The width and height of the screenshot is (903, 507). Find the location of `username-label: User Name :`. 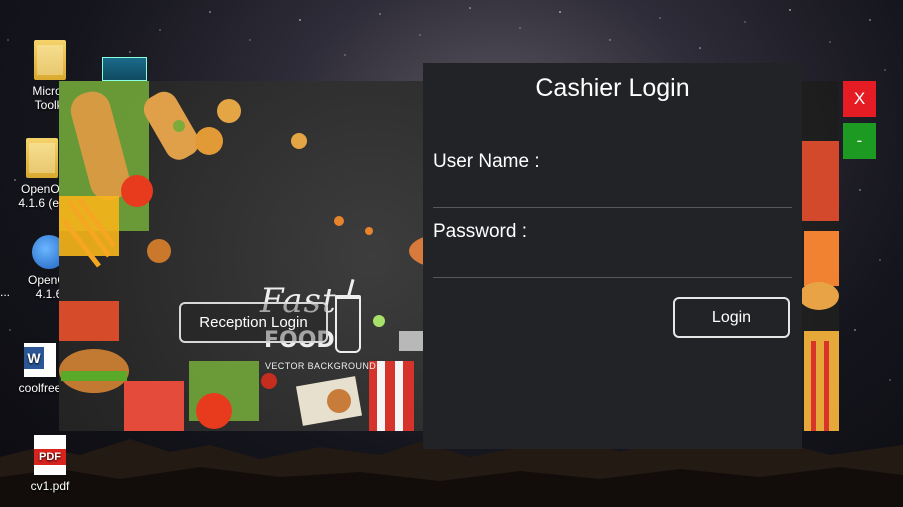

username-label: User Name : is located at coordinates (486, 161).